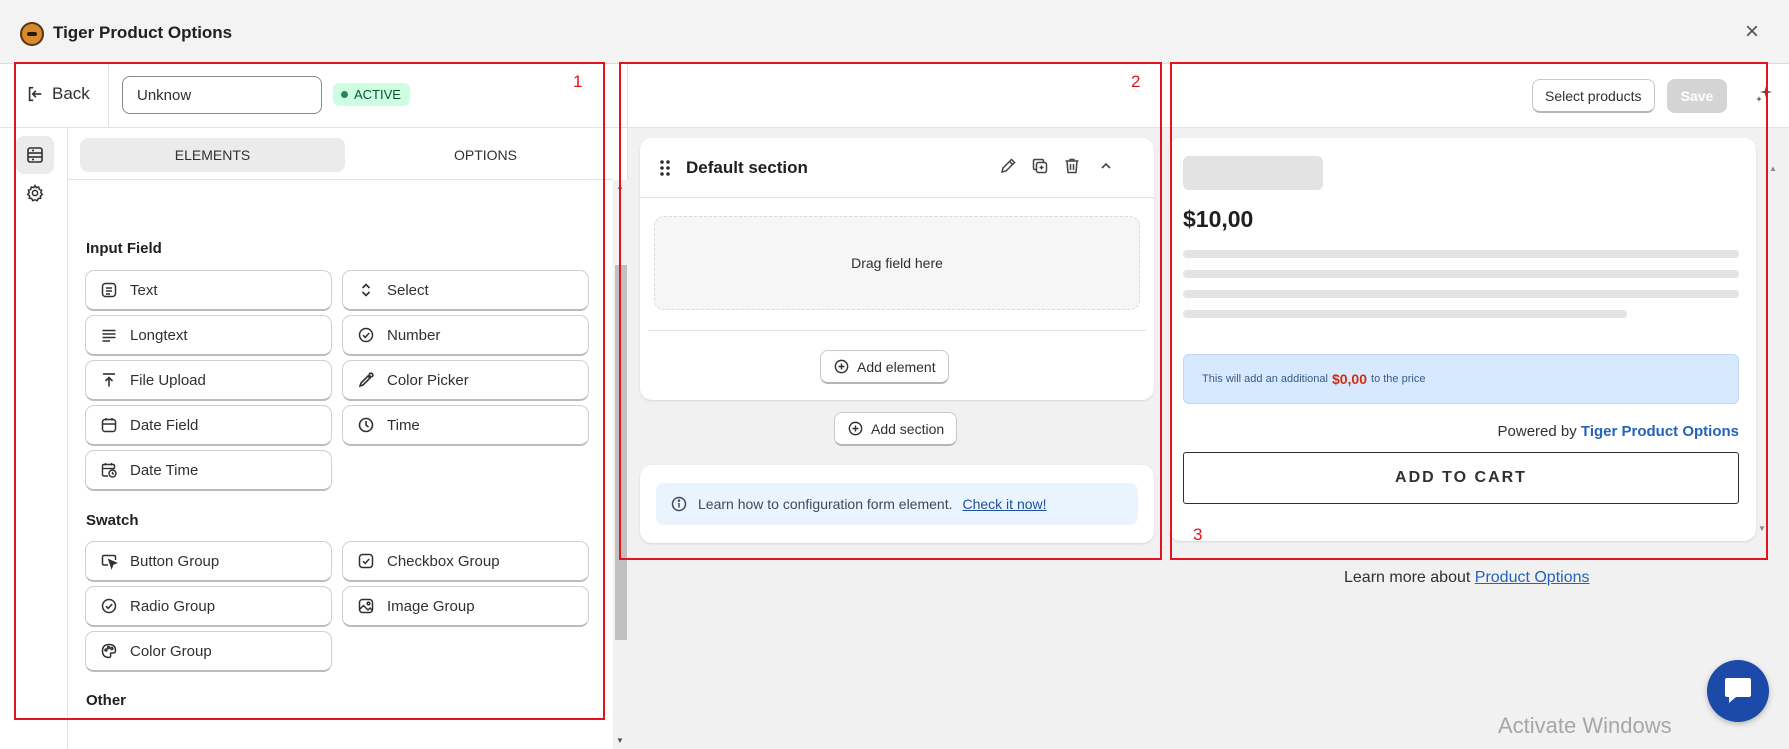 The width and height of the screenshot is (1789, 749). Describe the element at coordinates (1762, 528) in the screenshot. I see `preview-scroll-down-icon: ▼` at that location.